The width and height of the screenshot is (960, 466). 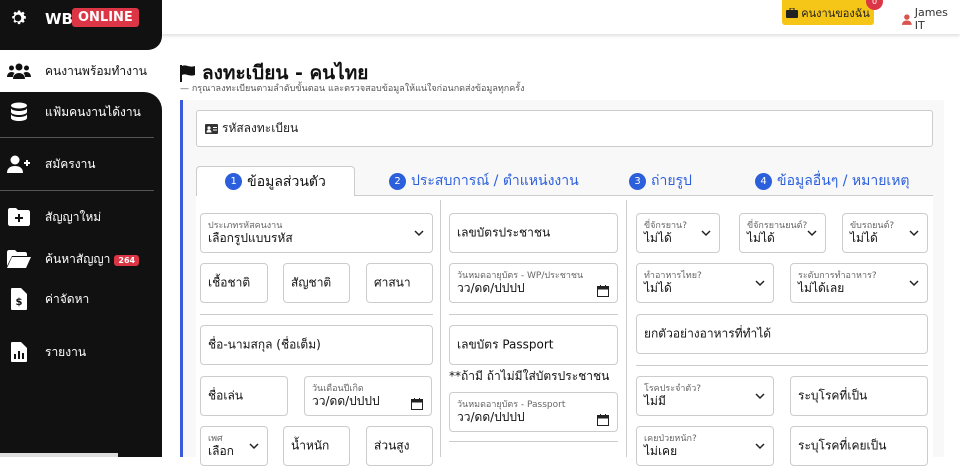 What do you see at coordinates (843, 181) in the screenshot?
I see `tab-label: ข้อมูลอื่นๆ / หมายเหตุ` at bounding box center [843, 181].